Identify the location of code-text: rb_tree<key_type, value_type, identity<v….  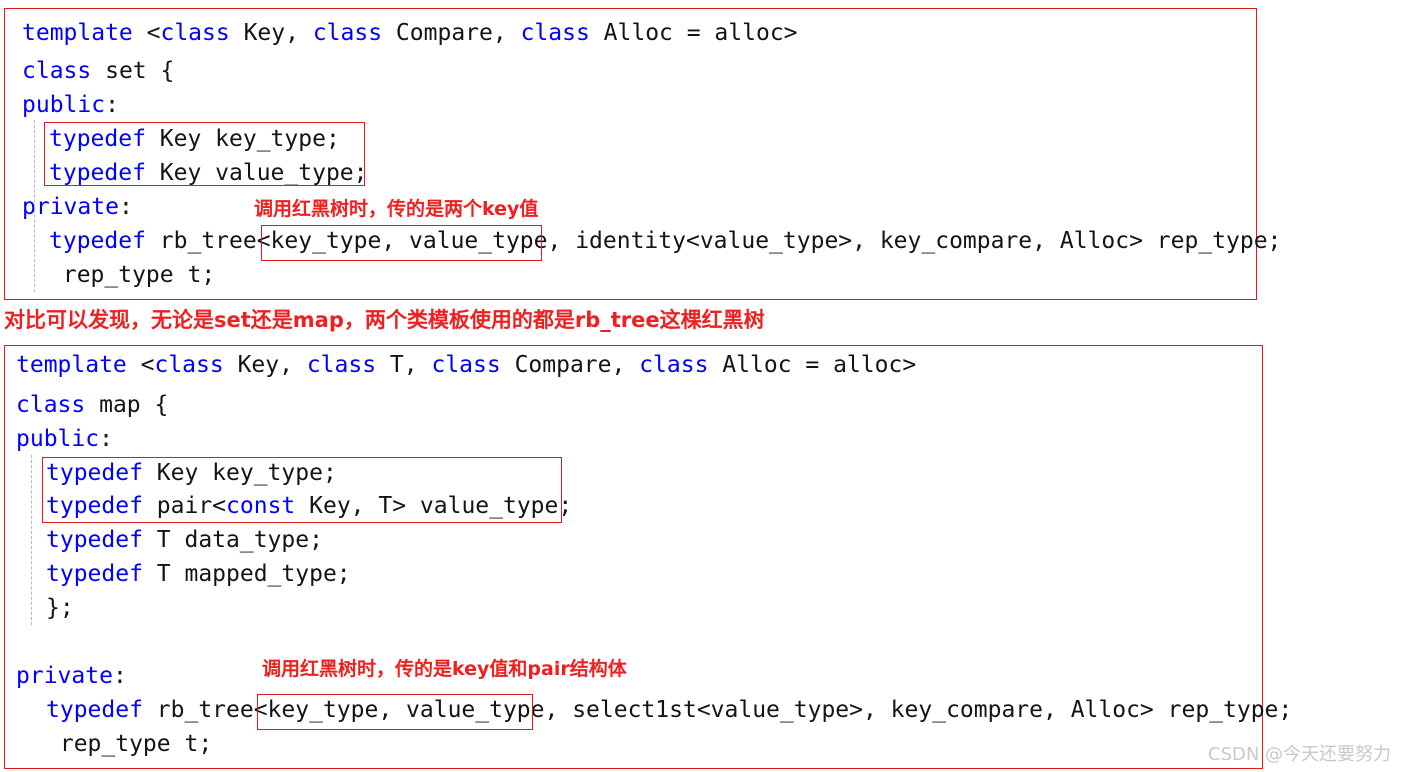
(713, 241).